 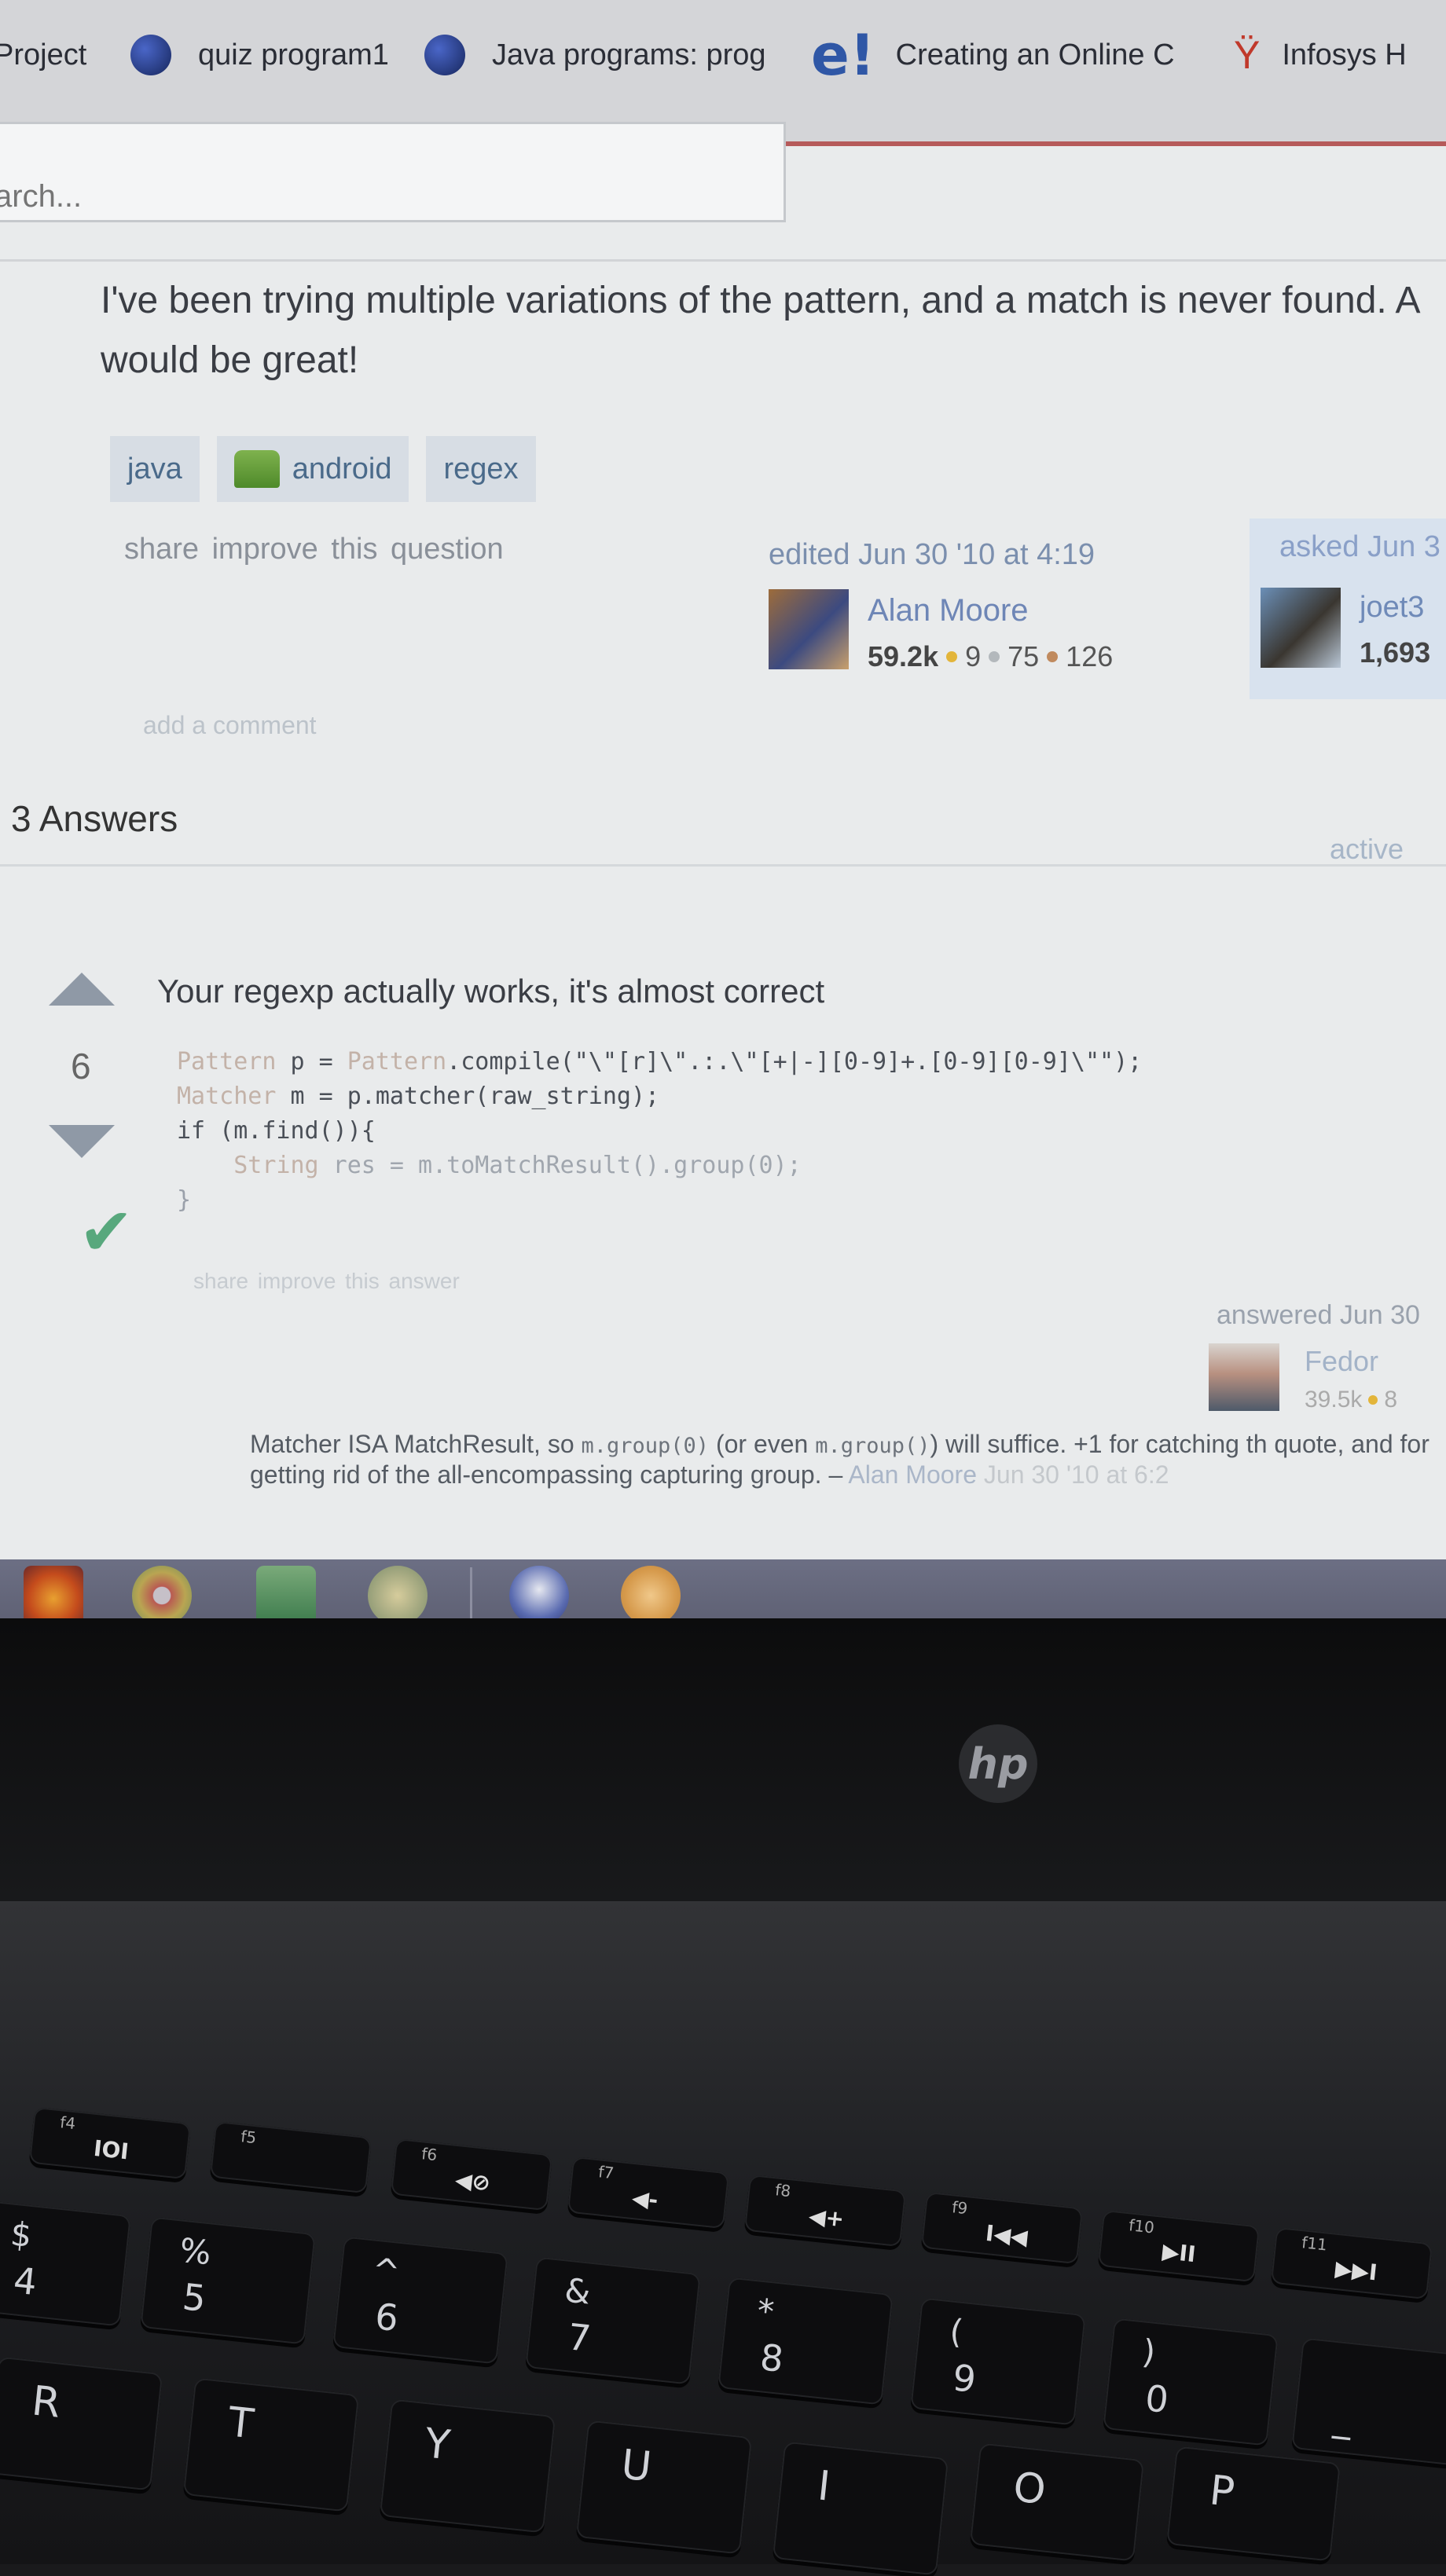 I want to click on tag-android: android, so click(x=312, y=469).